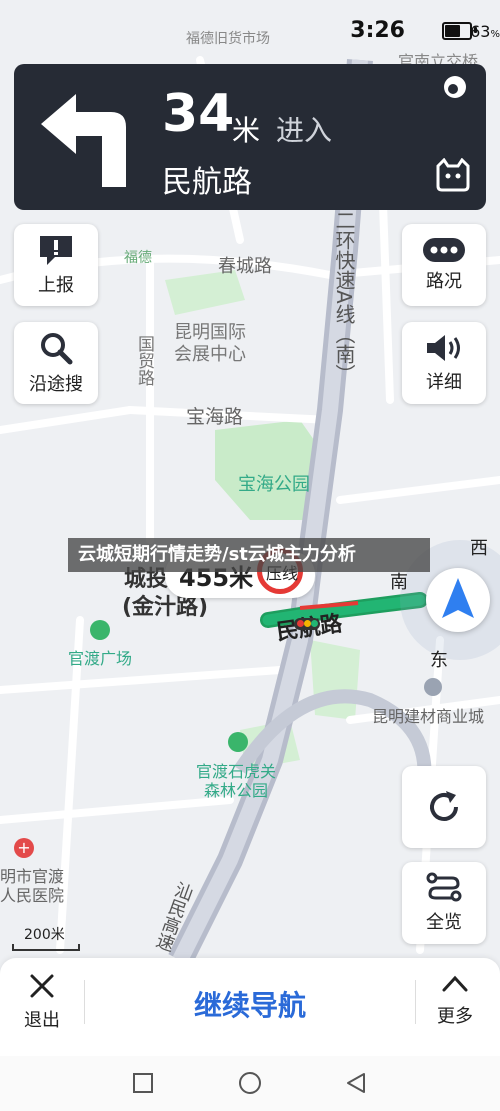 This screenshot has width=500, height=1111. I want to click on recents-icon, so click(143, 1083).